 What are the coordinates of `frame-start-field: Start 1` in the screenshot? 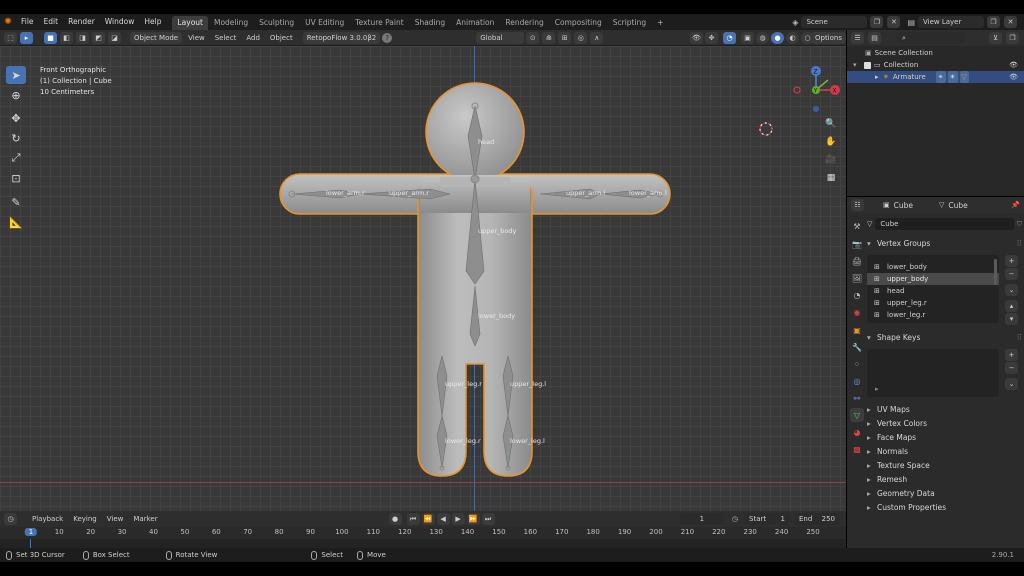 It's located at (767, 519).